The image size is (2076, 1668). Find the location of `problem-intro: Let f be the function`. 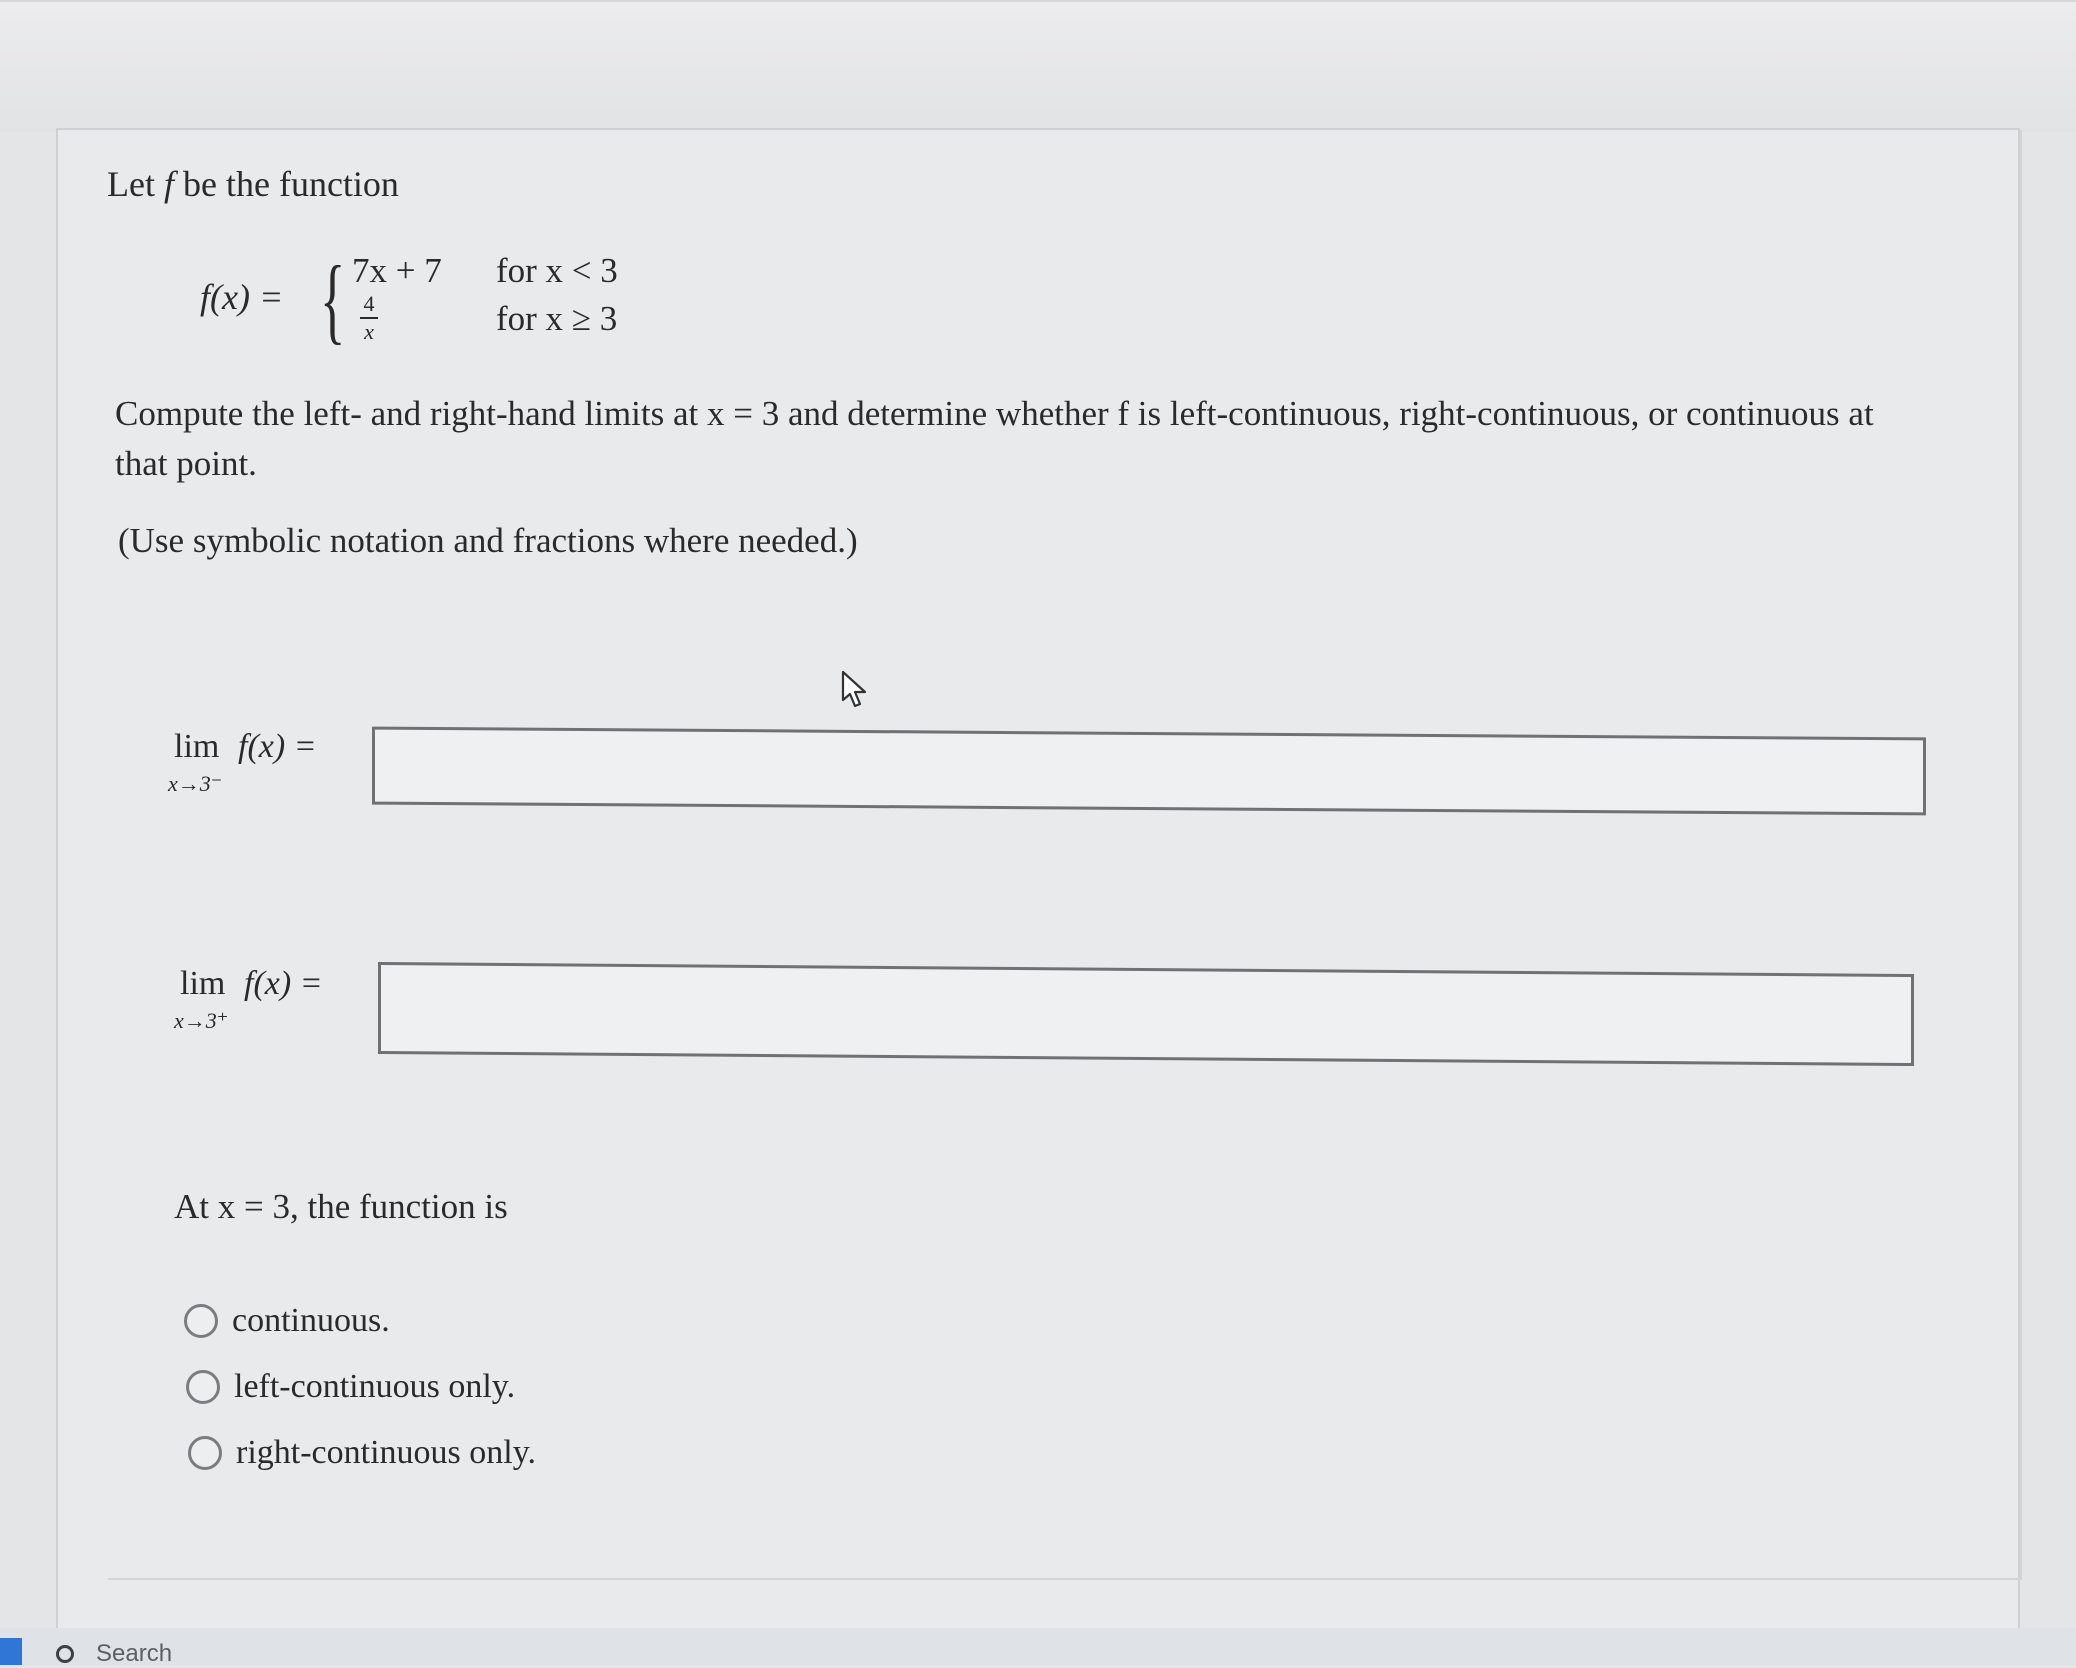

problem-intro: Let f be the function is located at coordinates (253, 184).